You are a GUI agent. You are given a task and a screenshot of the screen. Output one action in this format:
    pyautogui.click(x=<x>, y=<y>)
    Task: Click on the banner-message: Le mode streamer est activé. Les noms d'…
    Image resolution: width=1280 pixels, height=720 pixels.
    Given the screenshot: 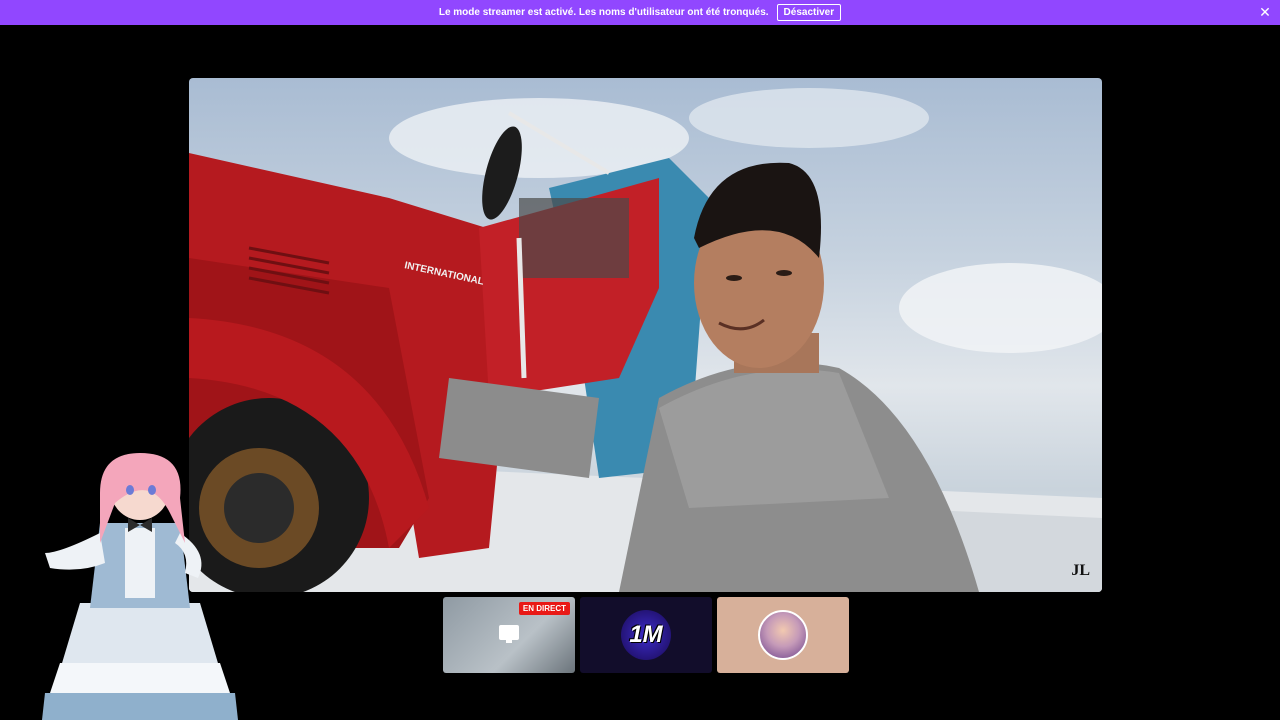 What is the action you would take?
    pyautogui.click(x=603, y=12)
    